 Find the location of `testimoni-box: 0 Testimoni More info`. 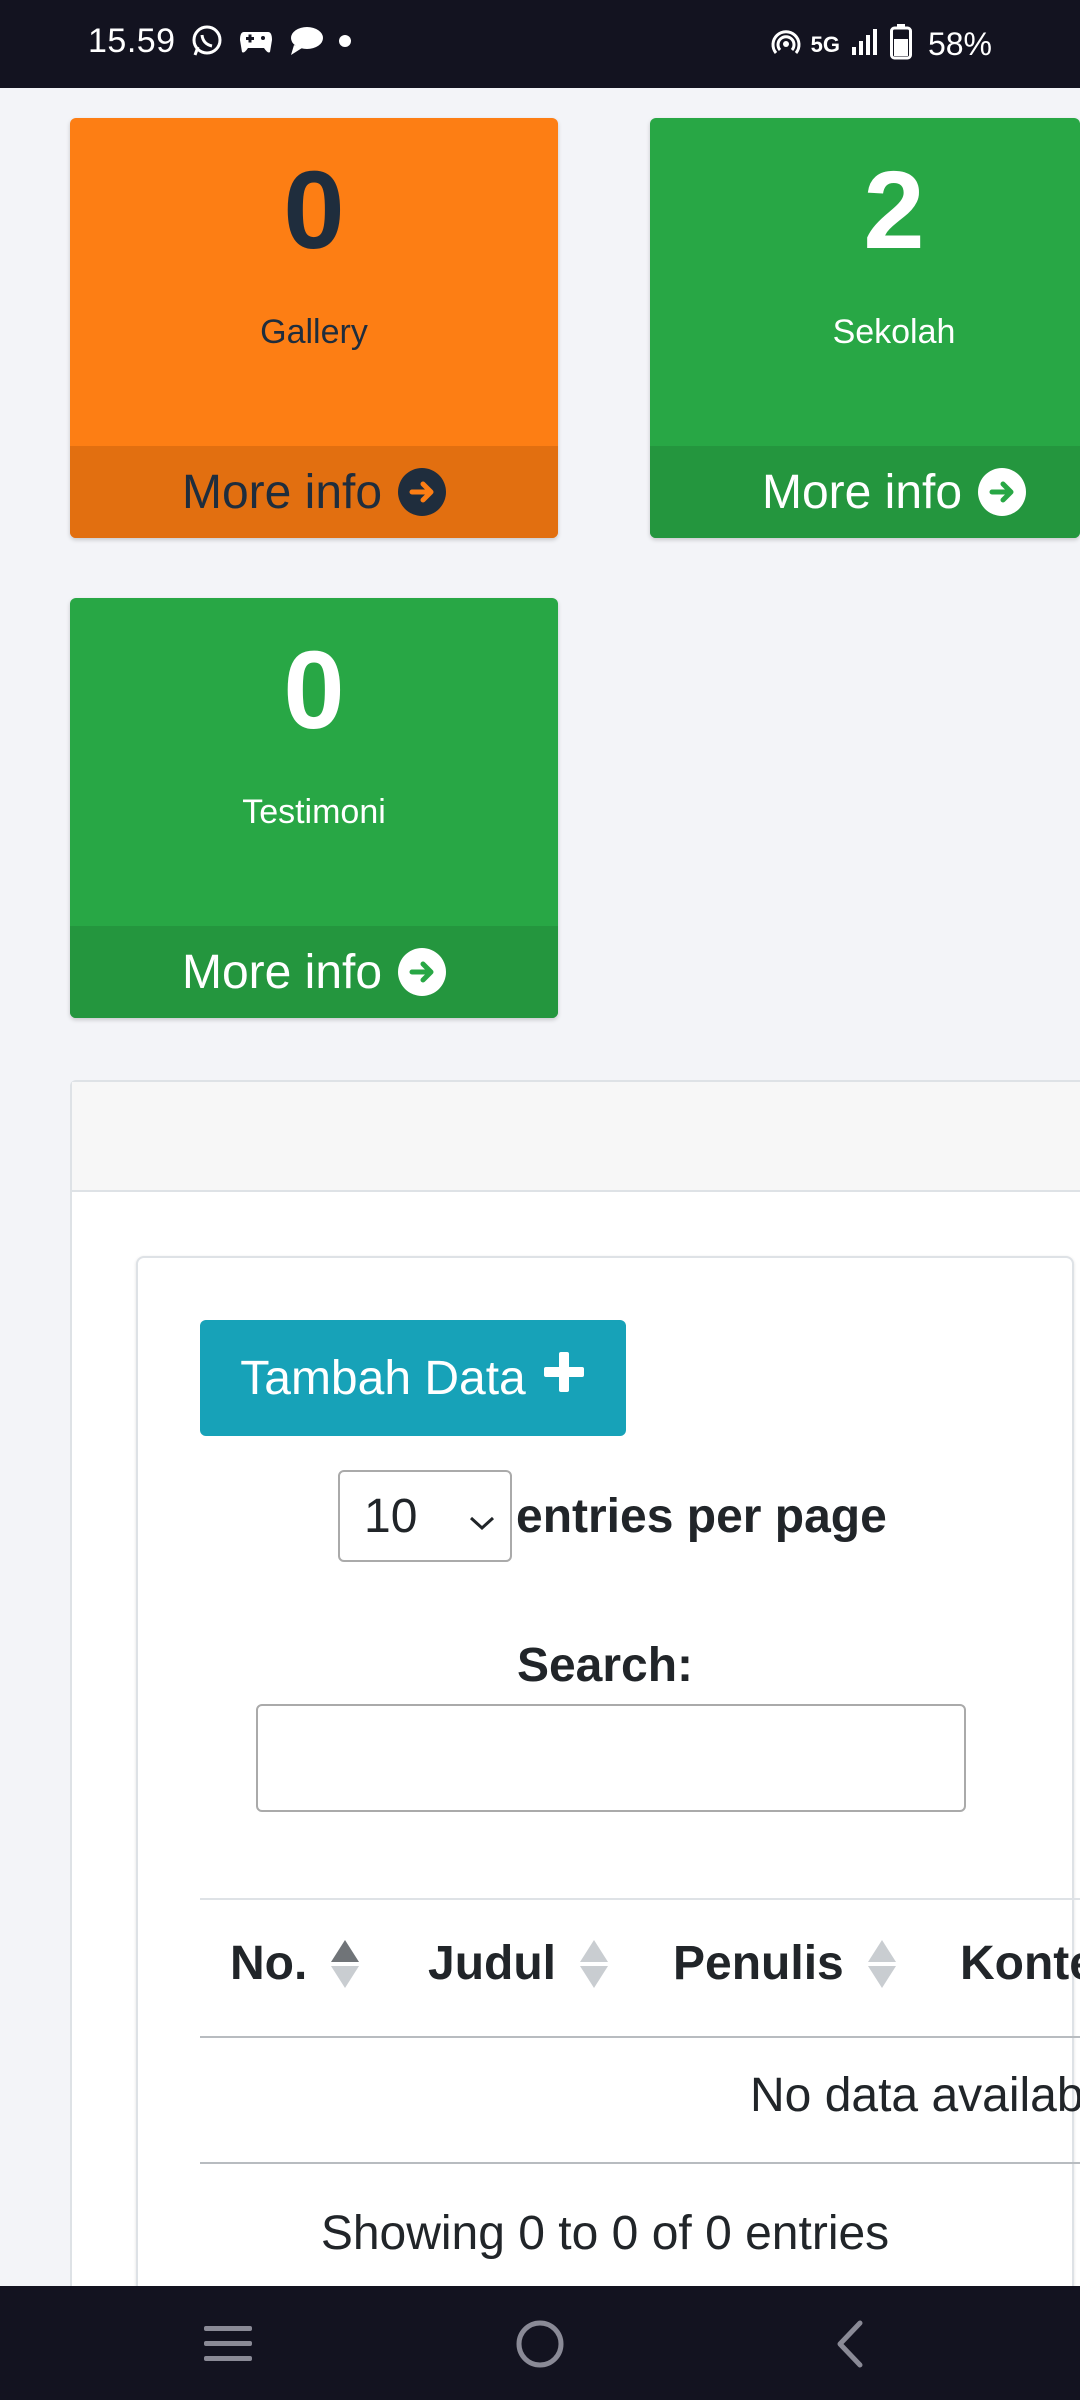

testimoni-box: 0 Testimoni More info is located at coordinates (314, 808).